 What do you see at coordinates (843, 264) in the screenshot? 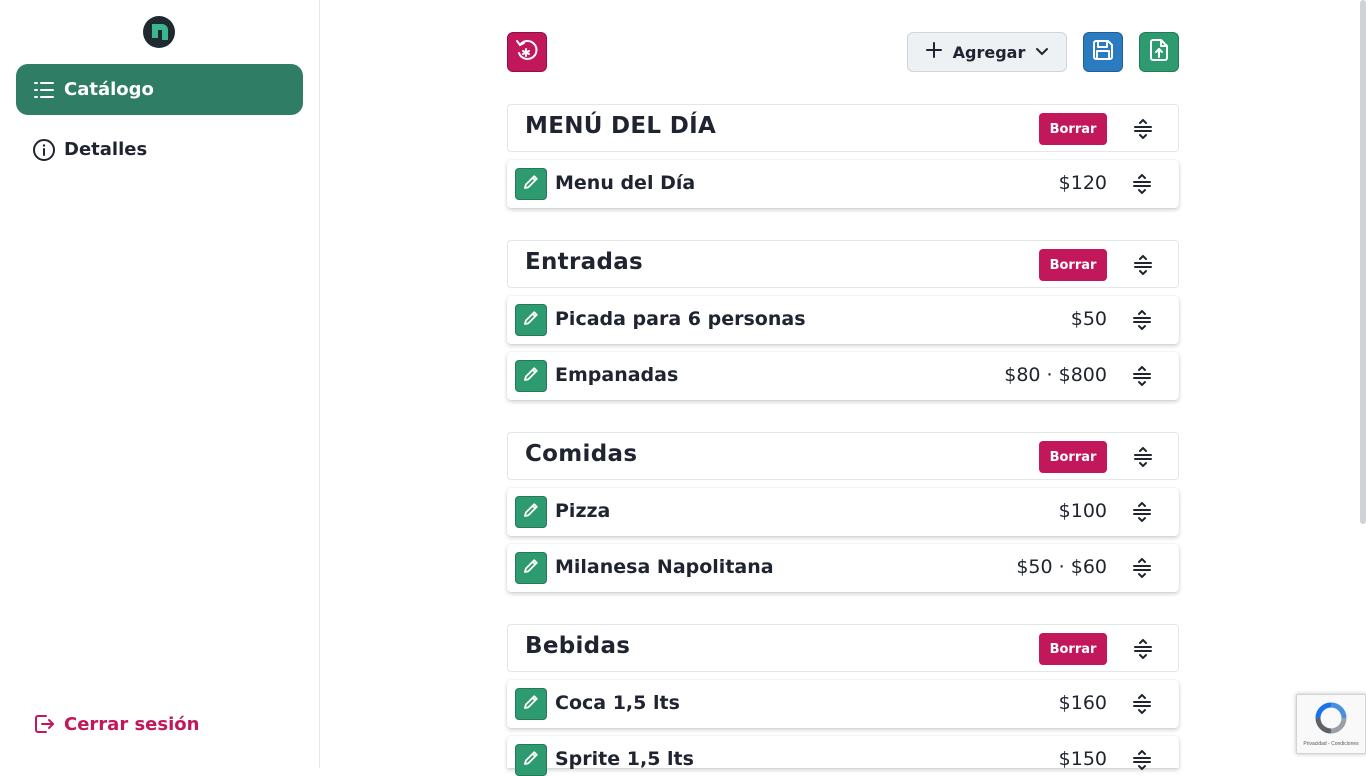
I see `section-header: Entradas Borrar` at bounding box center [843, 264].